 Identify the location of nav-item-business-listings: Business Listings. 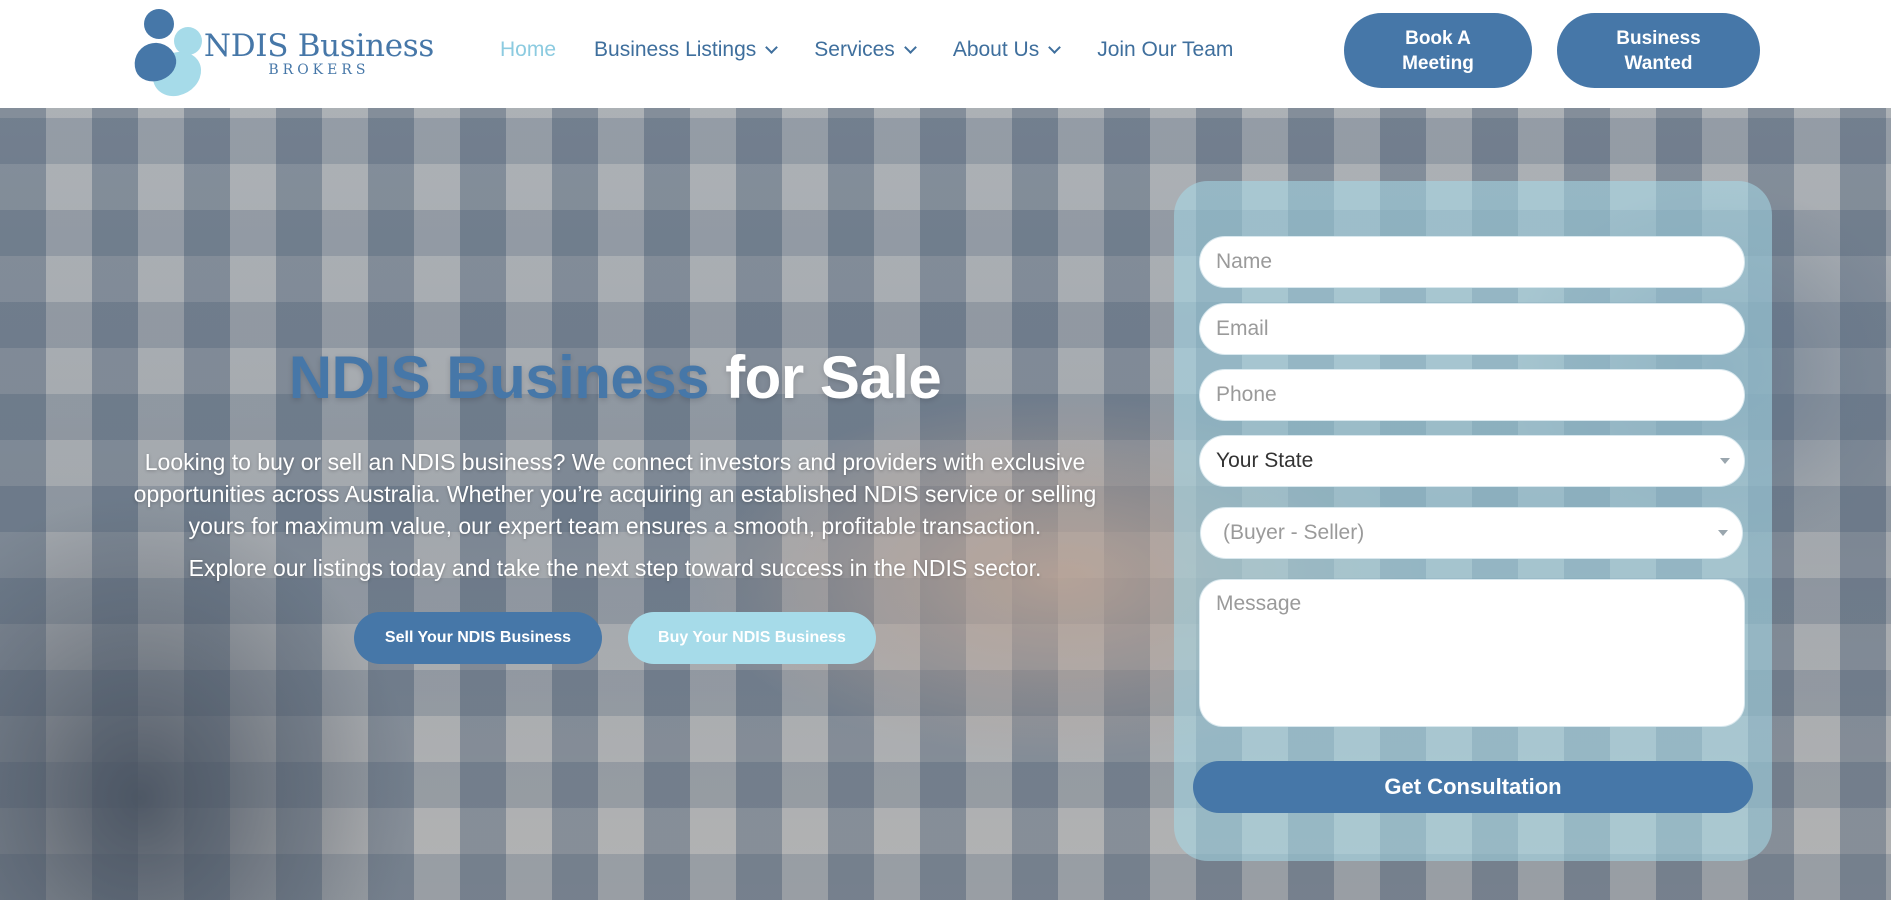
(686, 50).